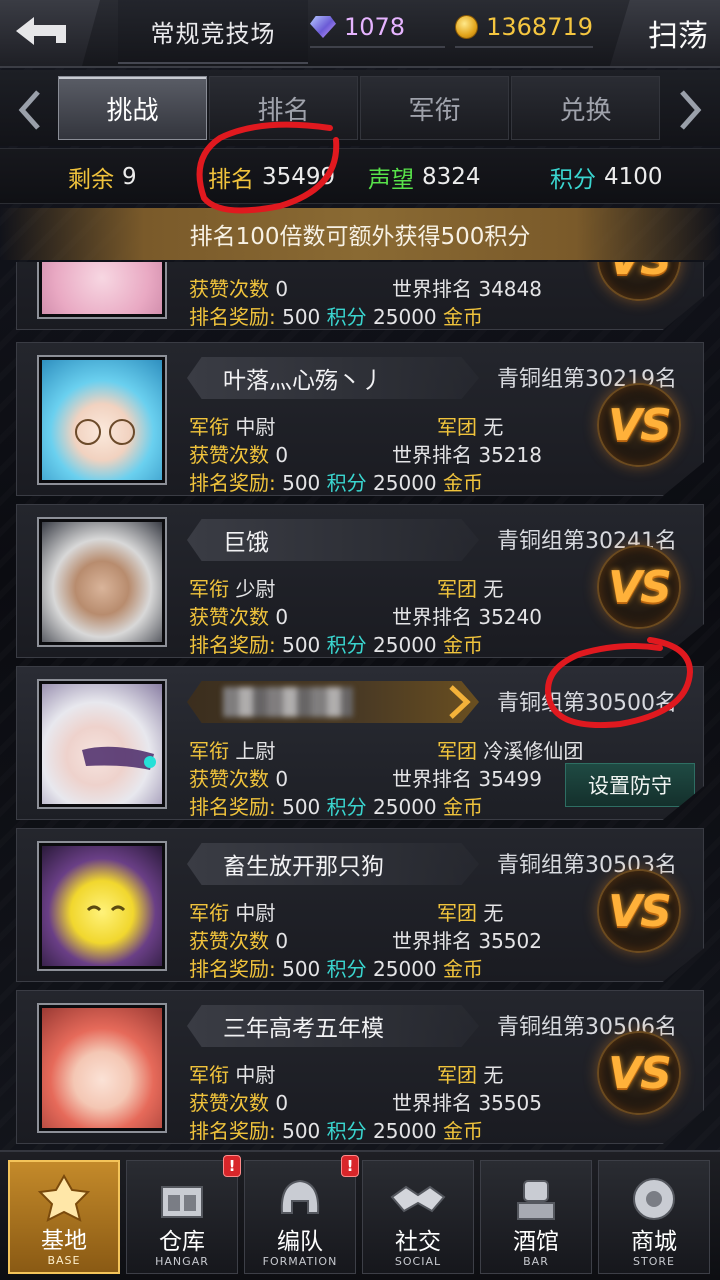  What do you see at coordinates (533, 751) in the screenshot?
I see `legion-value: 冷溪修仙团` at bounding box center [533, 751].